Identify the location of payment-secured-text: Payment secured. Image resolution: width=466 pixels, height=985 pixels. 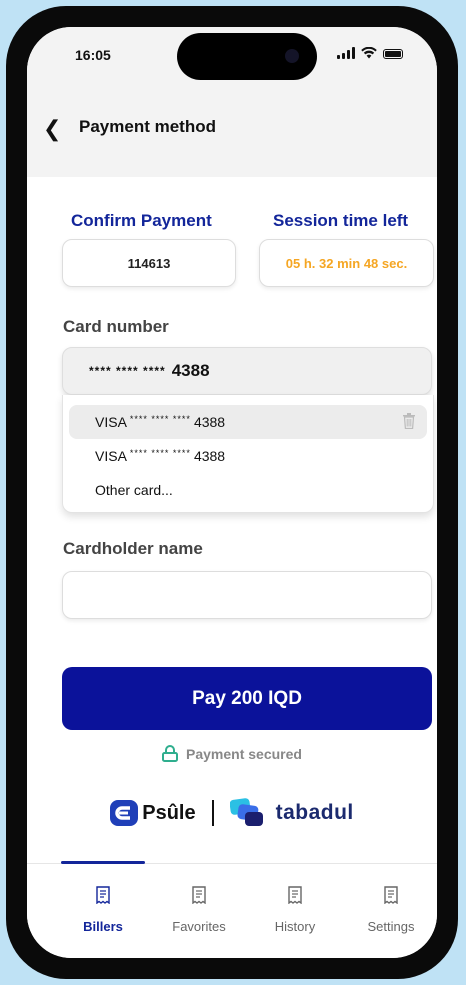
(244, 753).